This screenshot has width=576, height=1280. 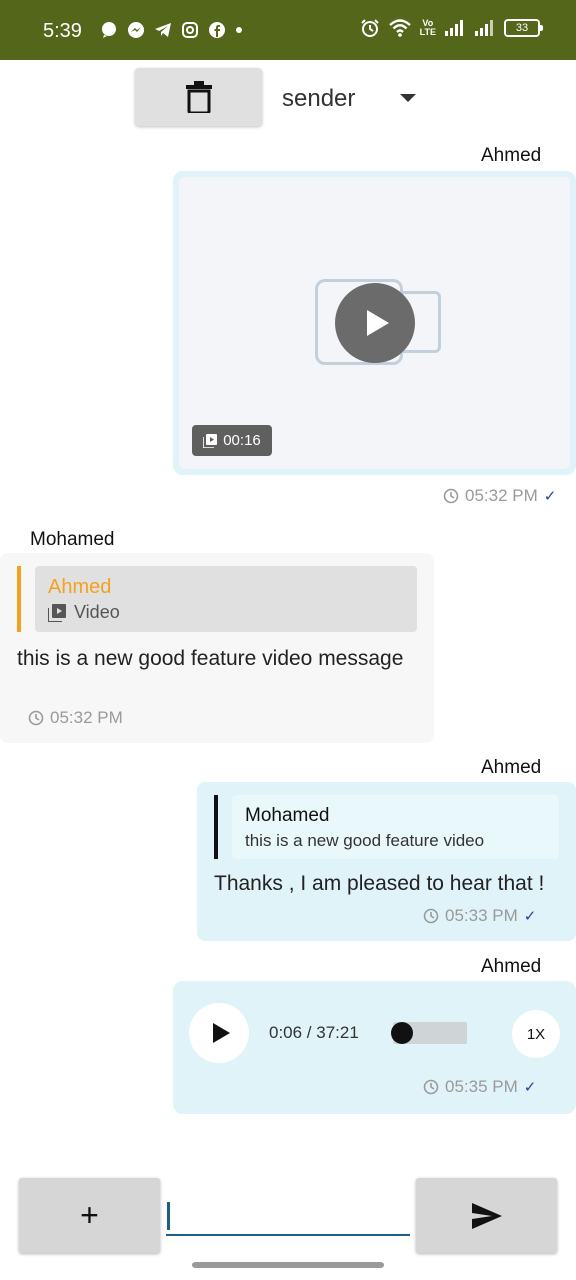 What do you see at coordinates (365, 840) in the screenshot?
I see `reply-snippet: this is a new good feature video` at bounding box center [365, 840].